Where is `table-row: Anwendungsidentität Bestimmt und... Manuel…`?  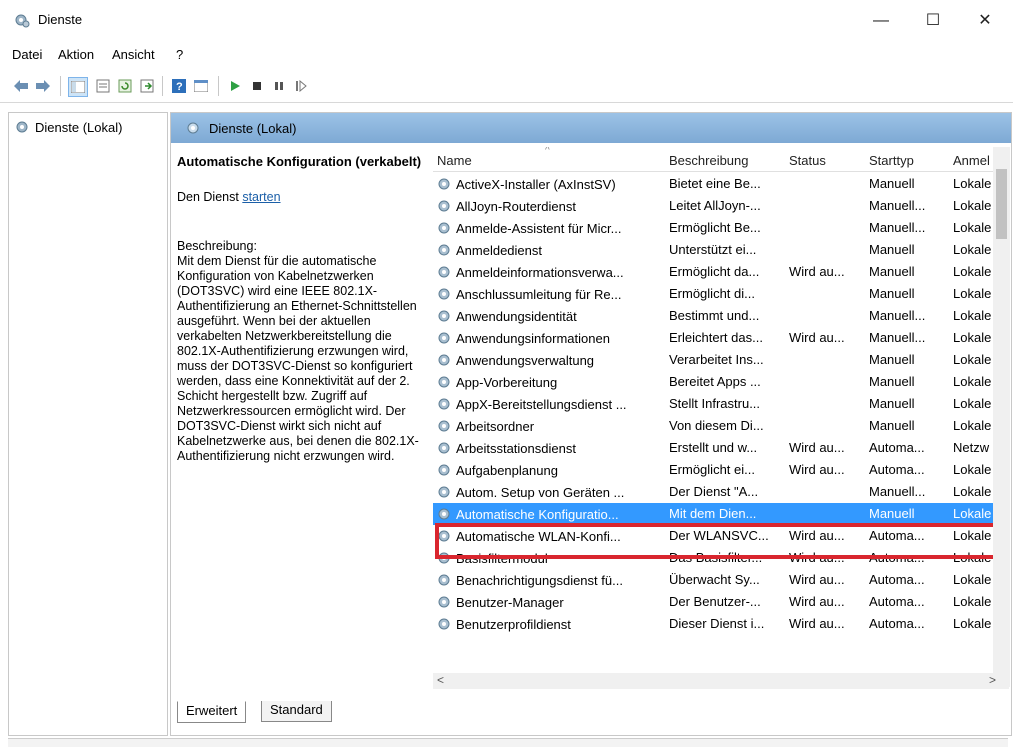 table-row: Anwendungsidentität Bestimmt und... Manuel… is located at coordinates (718, 316).